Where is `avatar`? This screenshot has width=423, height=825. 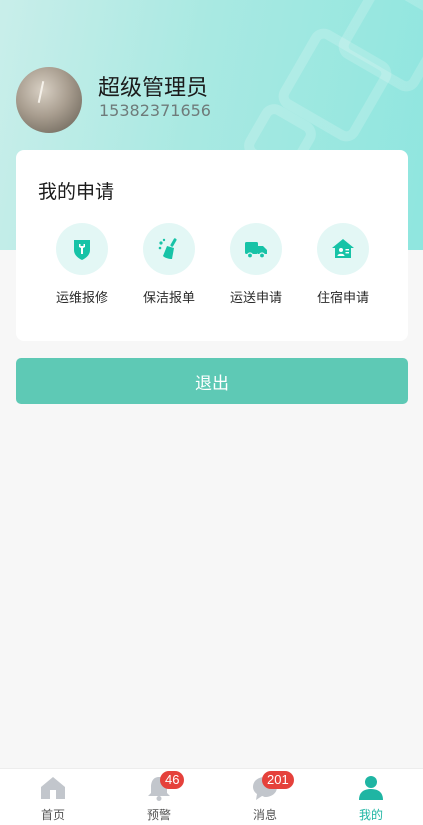
avatar is located at coordinates (49, 100).